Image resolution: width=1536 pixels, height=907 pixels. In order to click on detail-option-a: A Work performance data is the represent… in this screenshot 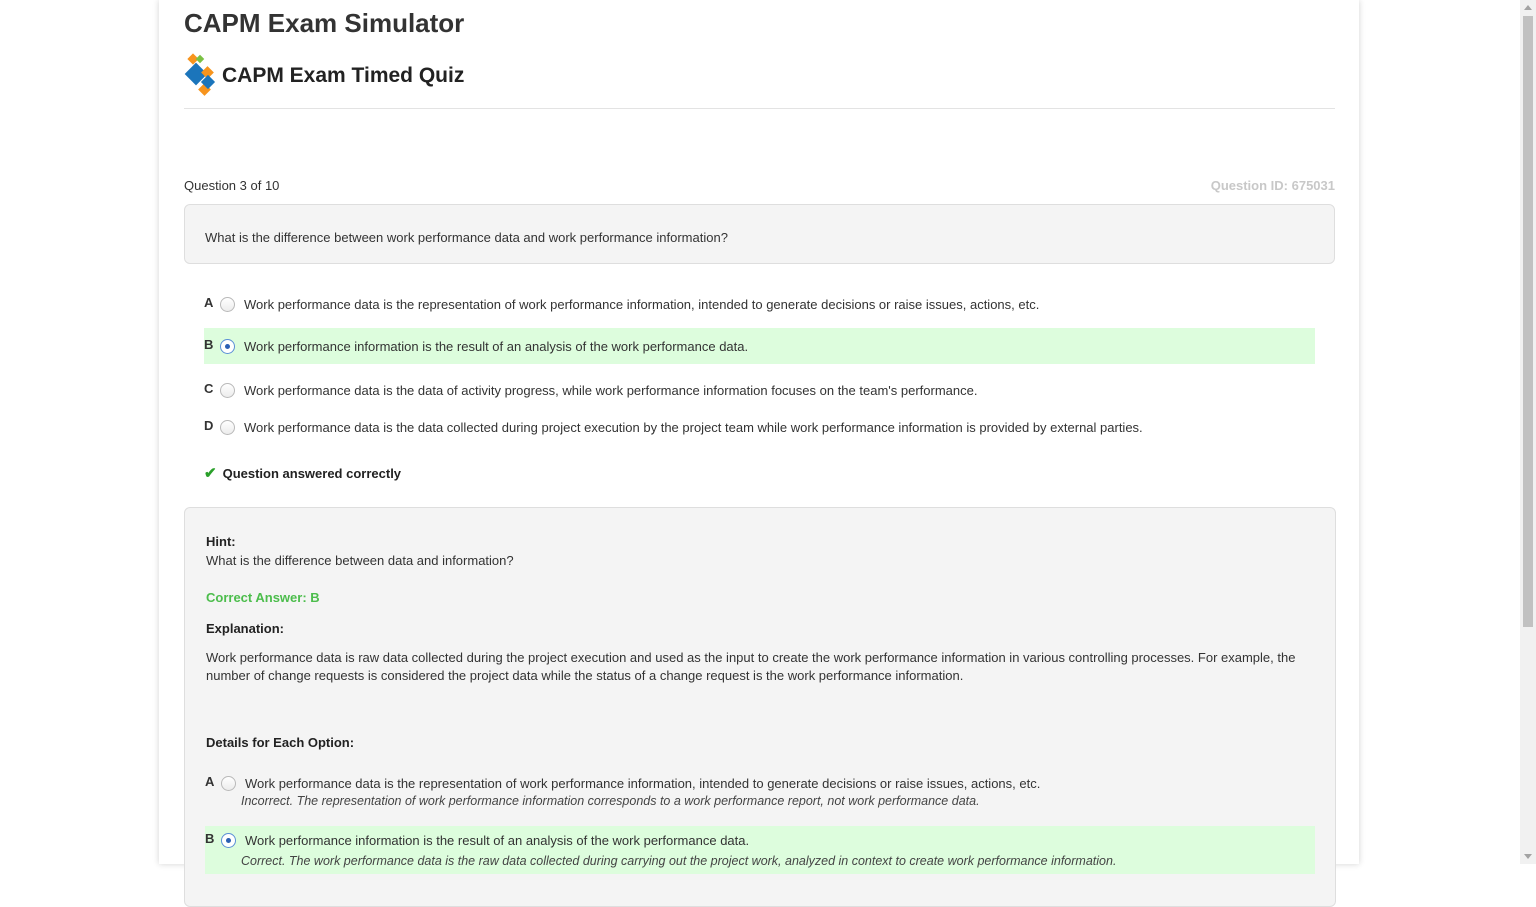, I will do `click(760, 790)`.